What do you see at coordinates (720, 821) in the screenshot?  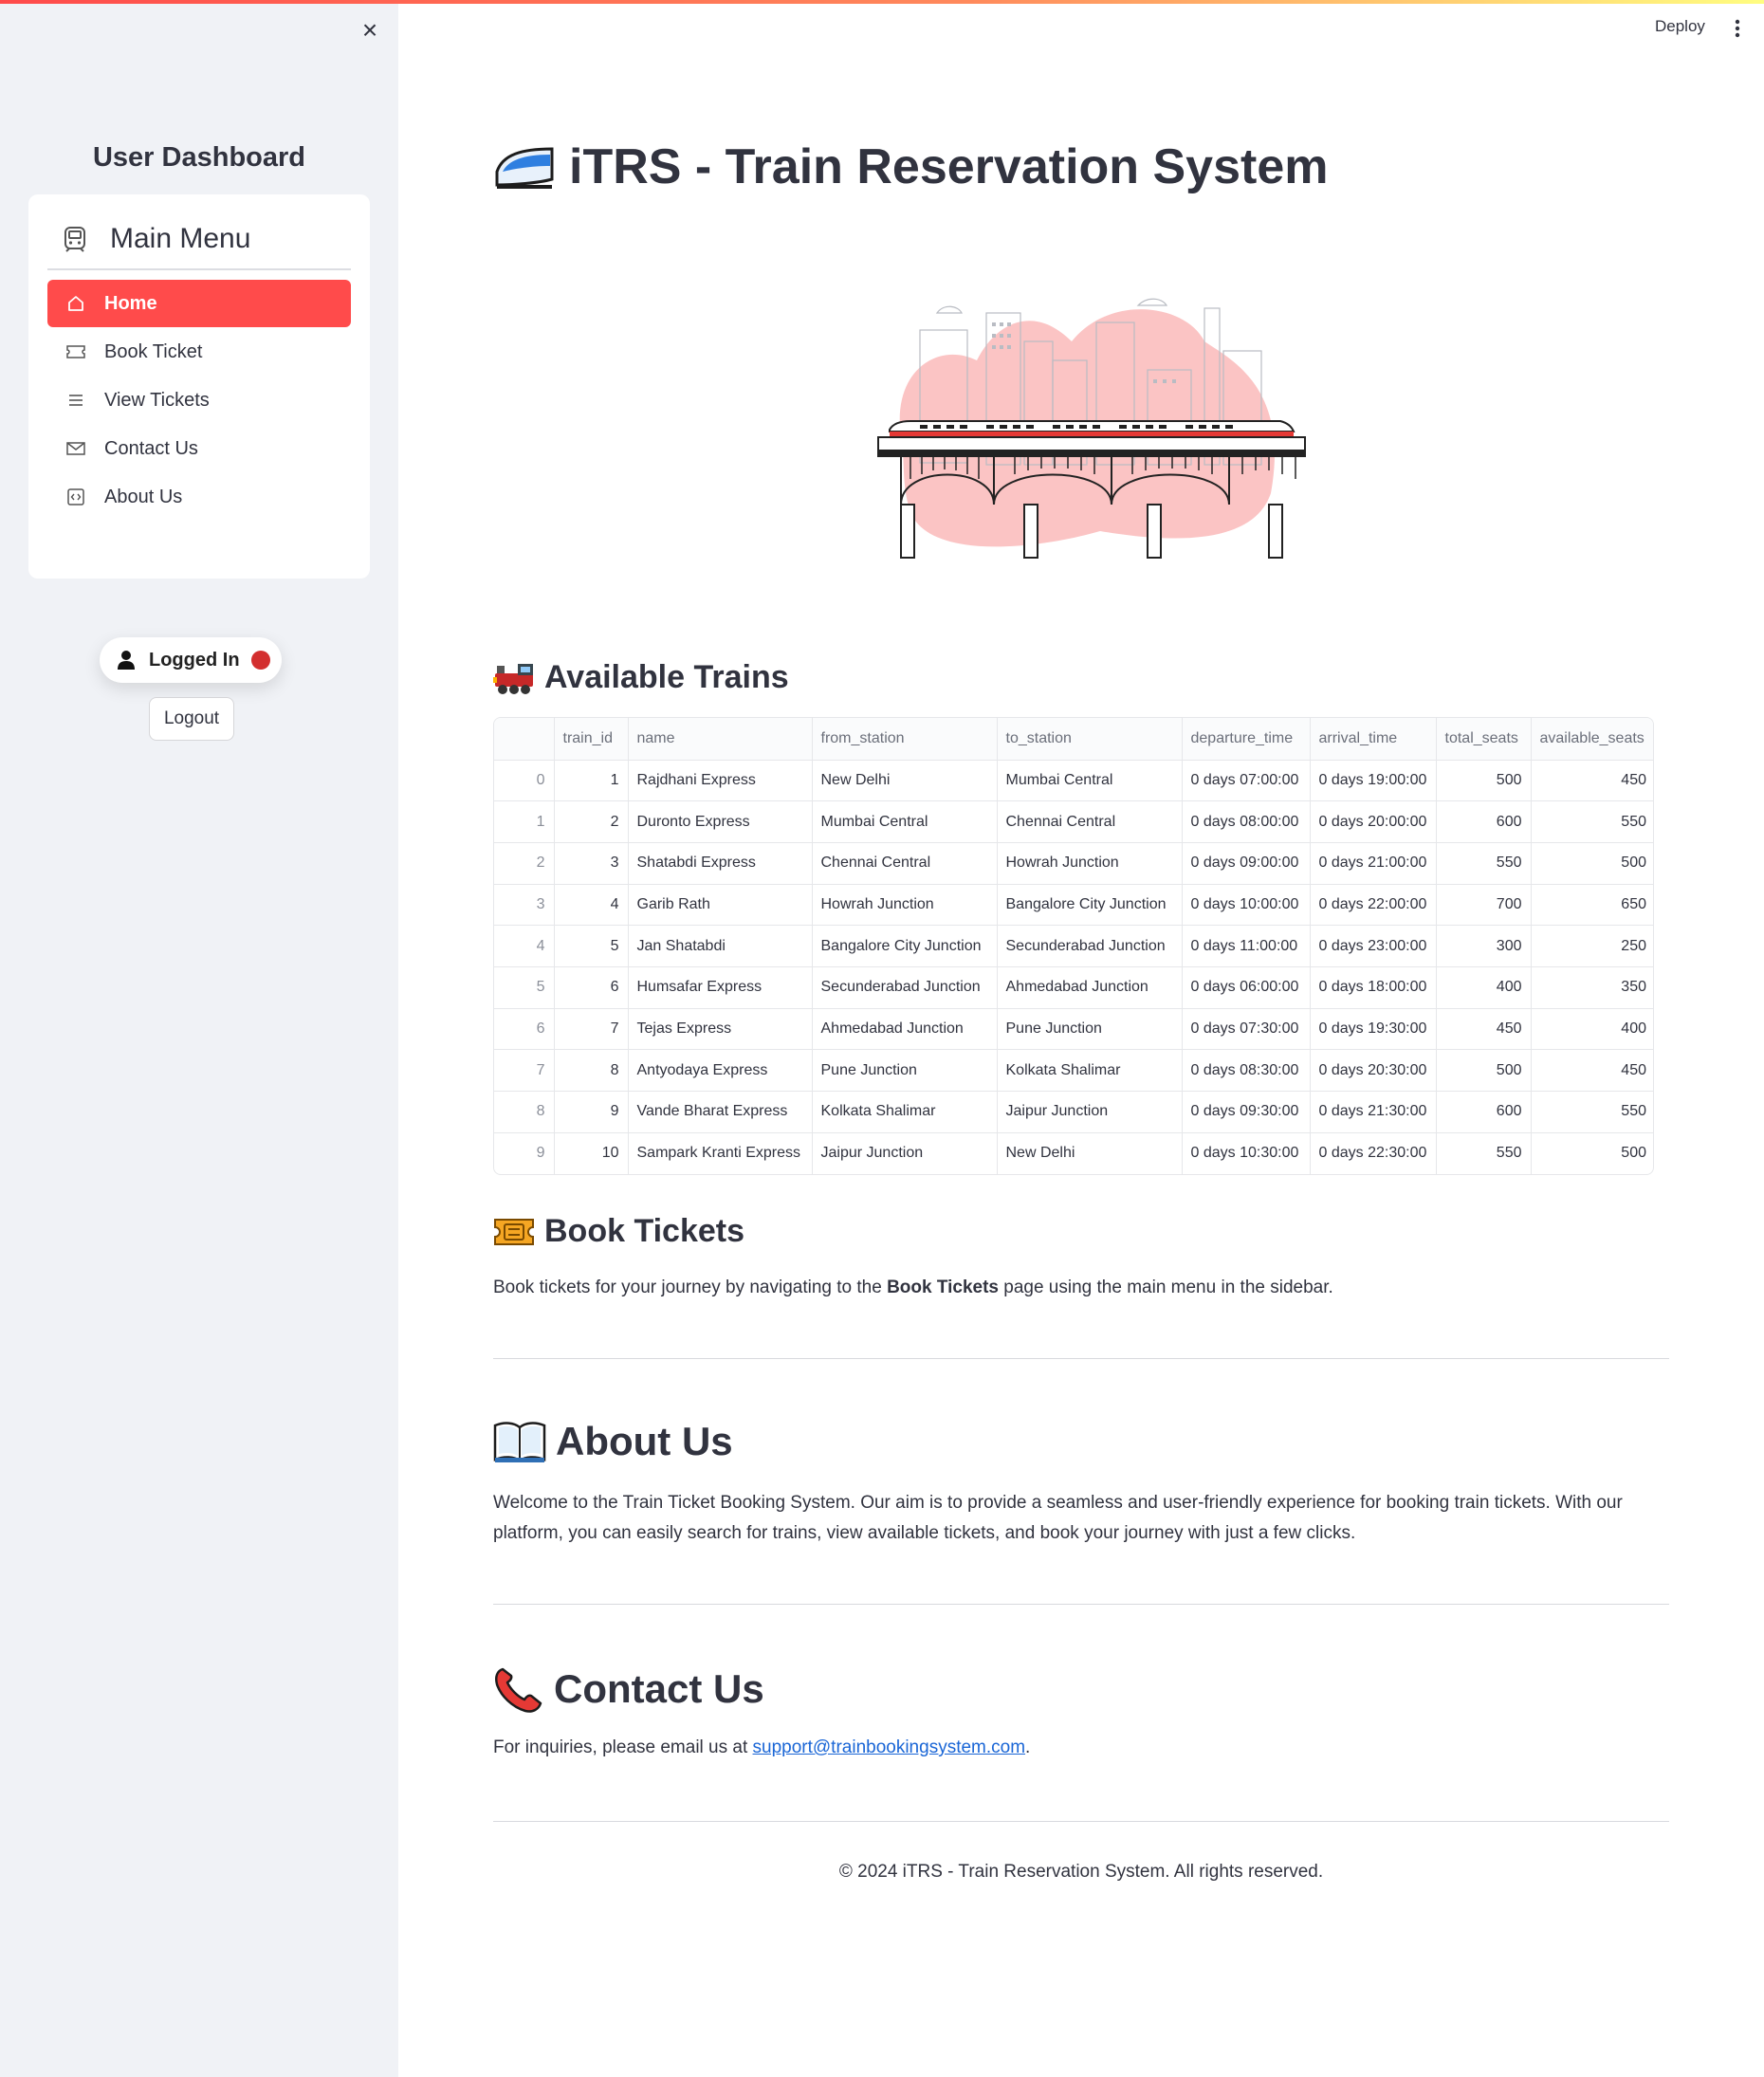 I see `table-cell: Duronto Express` at bounding box center [720, 821].